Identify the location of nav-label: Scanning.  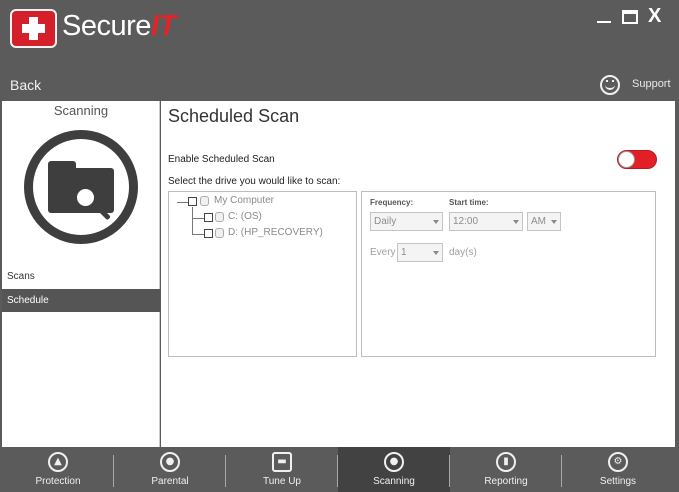
(394, 481).